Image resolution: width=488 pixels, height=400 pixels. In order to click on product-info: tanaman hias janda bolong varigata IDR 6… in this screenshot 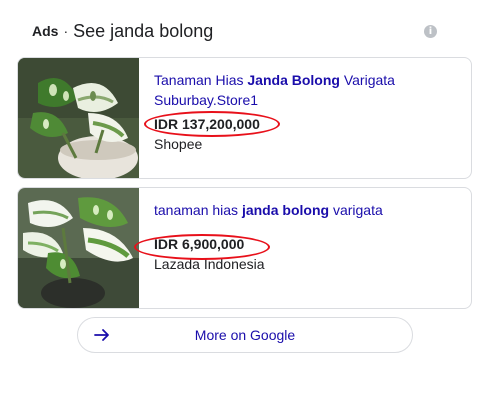, I will do `click(307, 237)`.